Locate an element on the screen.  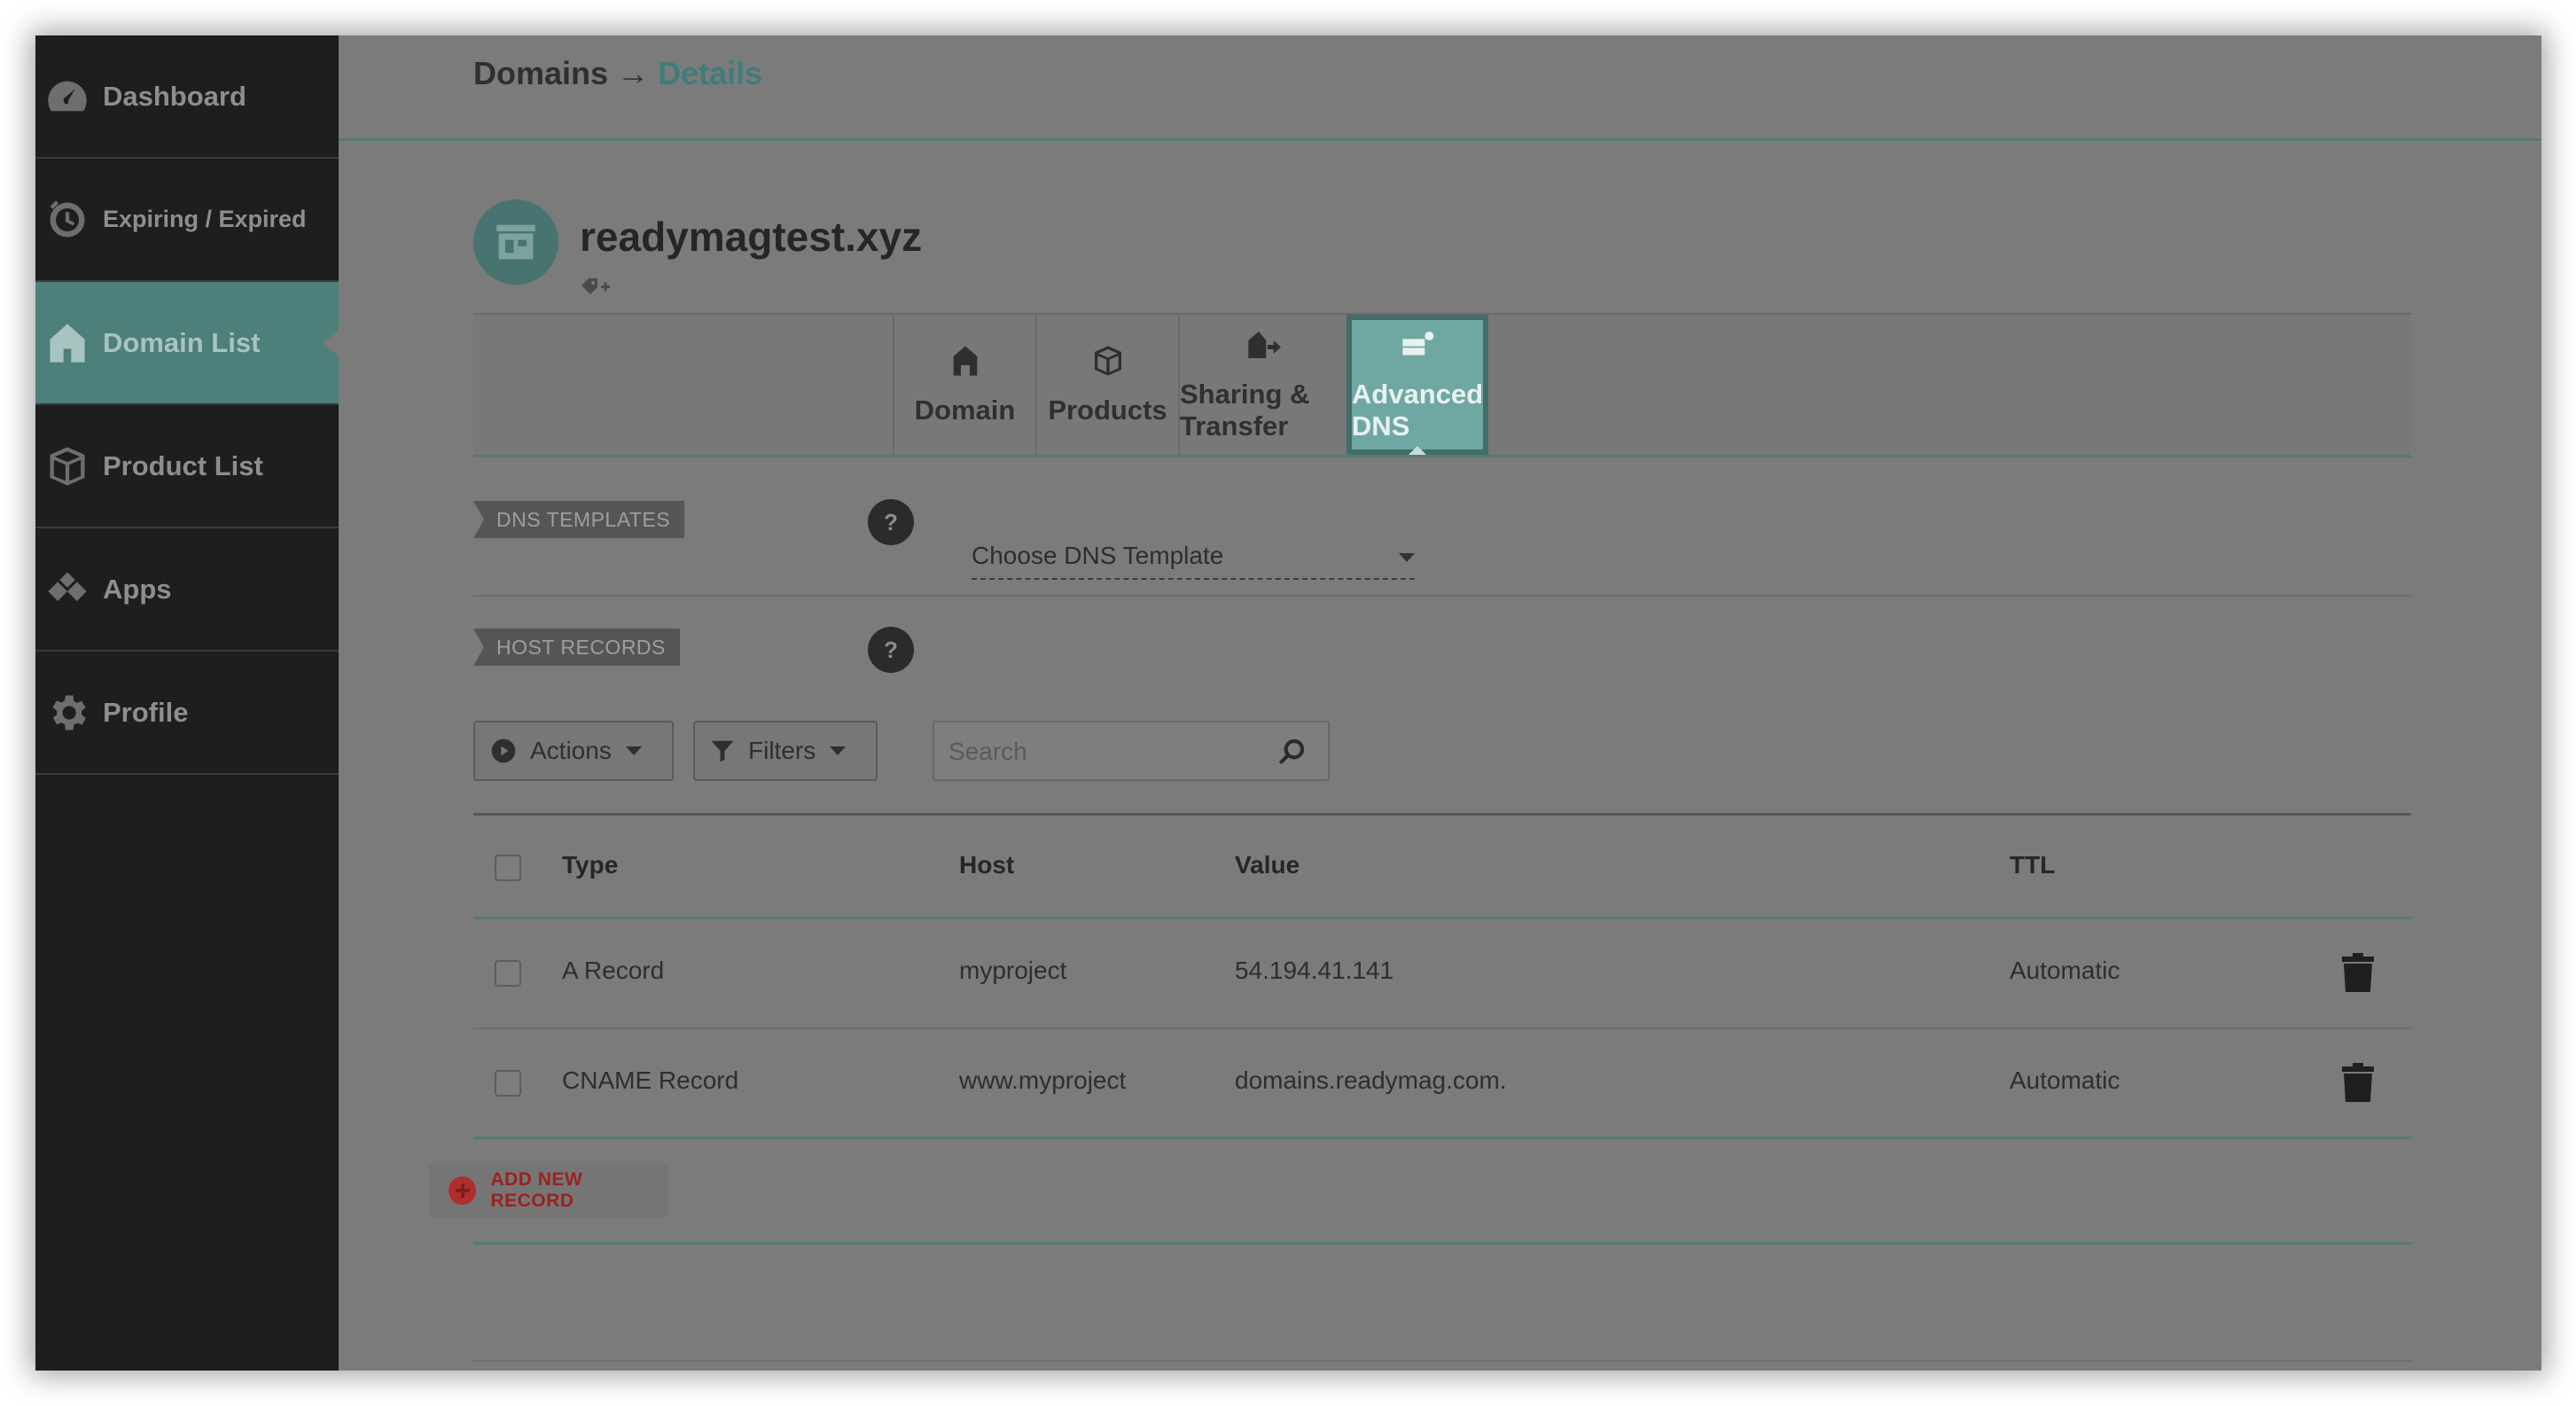
actions-label: Actions is located at coordinates (571, 750).